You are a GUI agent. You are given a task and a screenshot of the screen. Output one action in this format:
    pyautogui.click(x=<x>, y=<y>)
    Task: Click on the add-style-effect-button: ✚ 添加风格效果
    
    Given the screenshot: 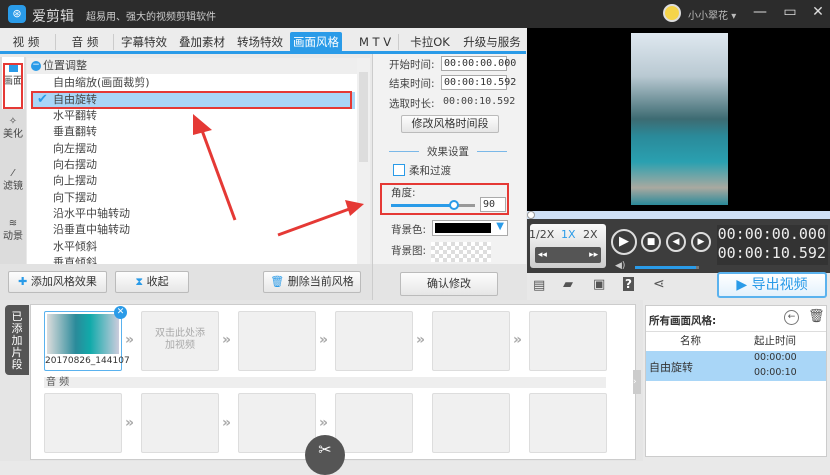 What is the action you would take?
    pyautogui.click(x=57, y=282)
    